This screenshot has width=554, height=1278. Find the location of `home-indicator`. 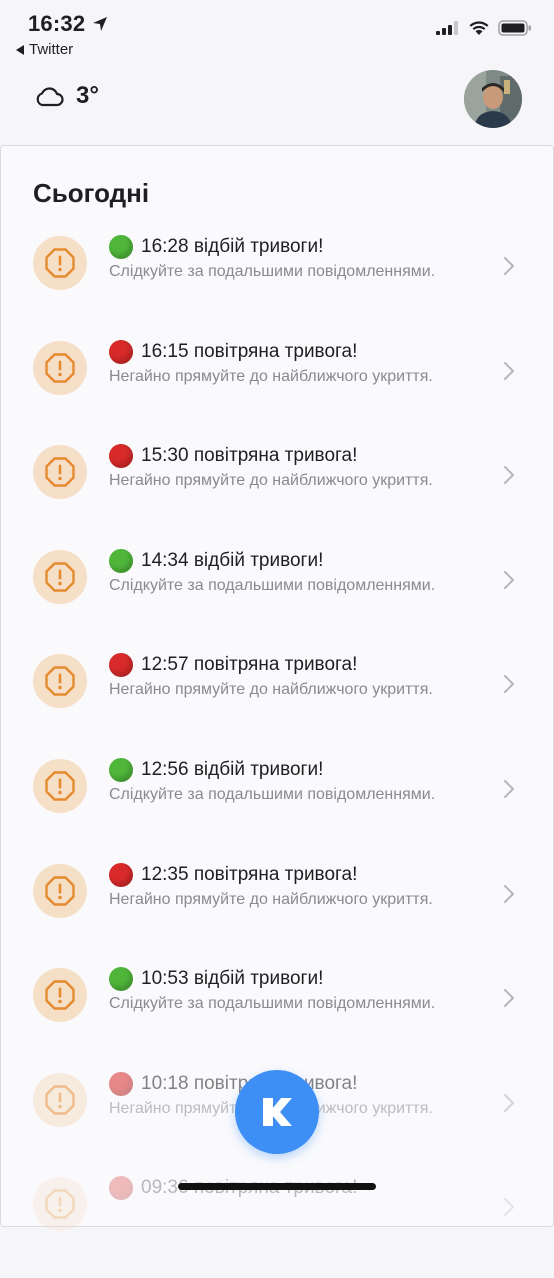

home-indicator is located at coordinates (277, 1186).